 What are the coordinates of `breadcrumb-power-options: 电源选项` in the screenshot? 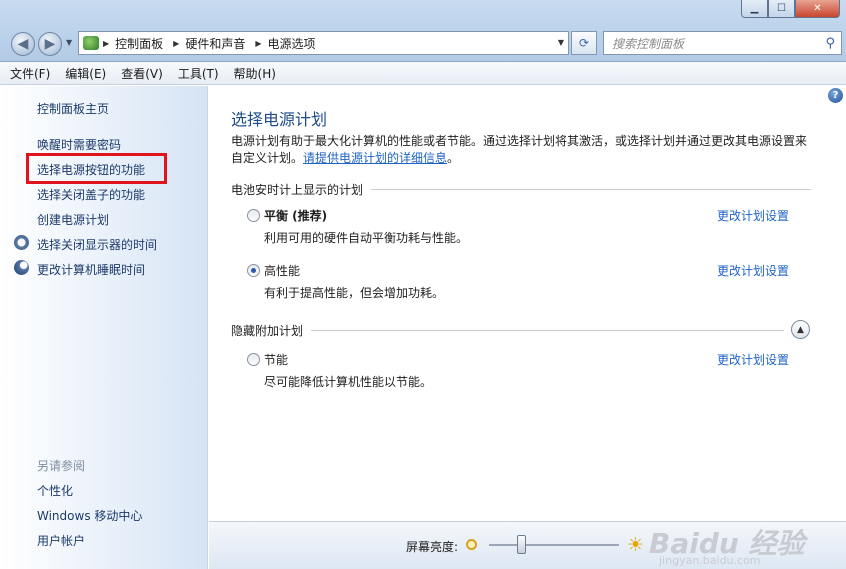 It's located at (292, 43).